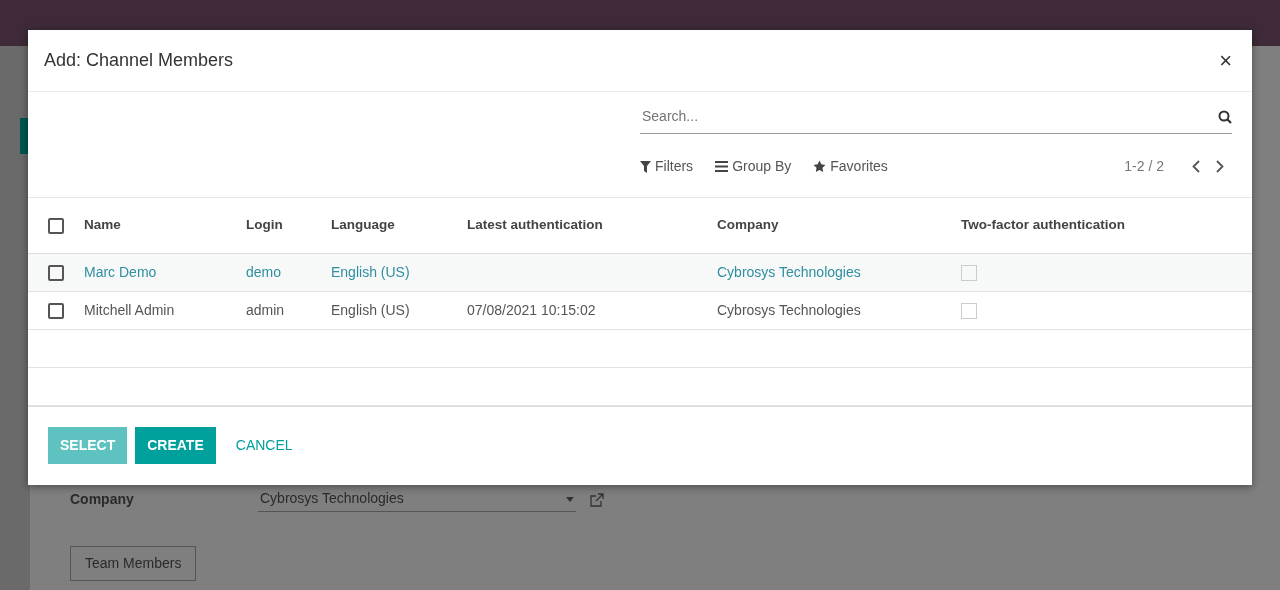 The height and width of the screenshot is (590, 1280). What do you see at coordinates (264, 271) in the screenshot?
I see `table-cell: demo` at bounding box center [264, 271].